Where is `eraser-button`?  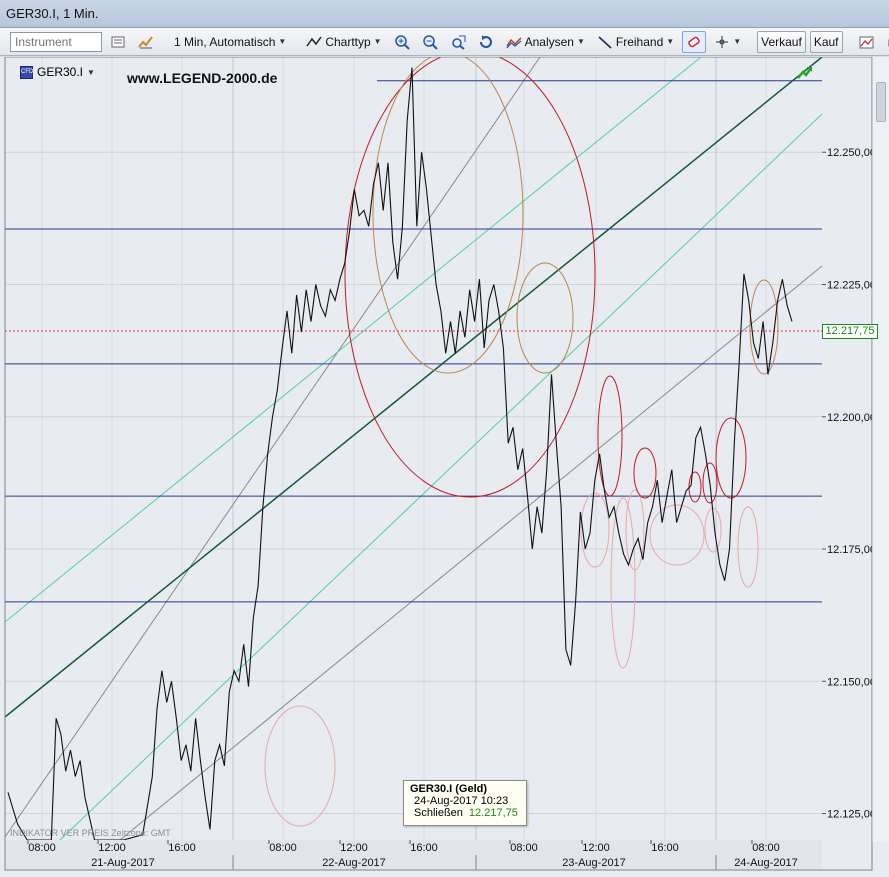 eraser-button is located at coordinates (694, 41).